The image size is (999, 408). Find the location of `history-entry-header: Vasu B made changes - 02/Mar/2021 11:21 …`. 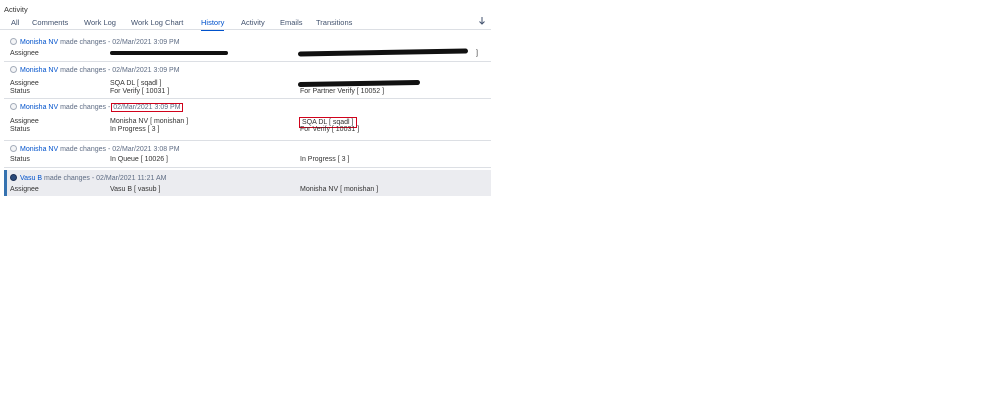

history-entry-header: Vasu B made changes - 02/Mar/2021 11:21 … is located at coordinates (88, 178).